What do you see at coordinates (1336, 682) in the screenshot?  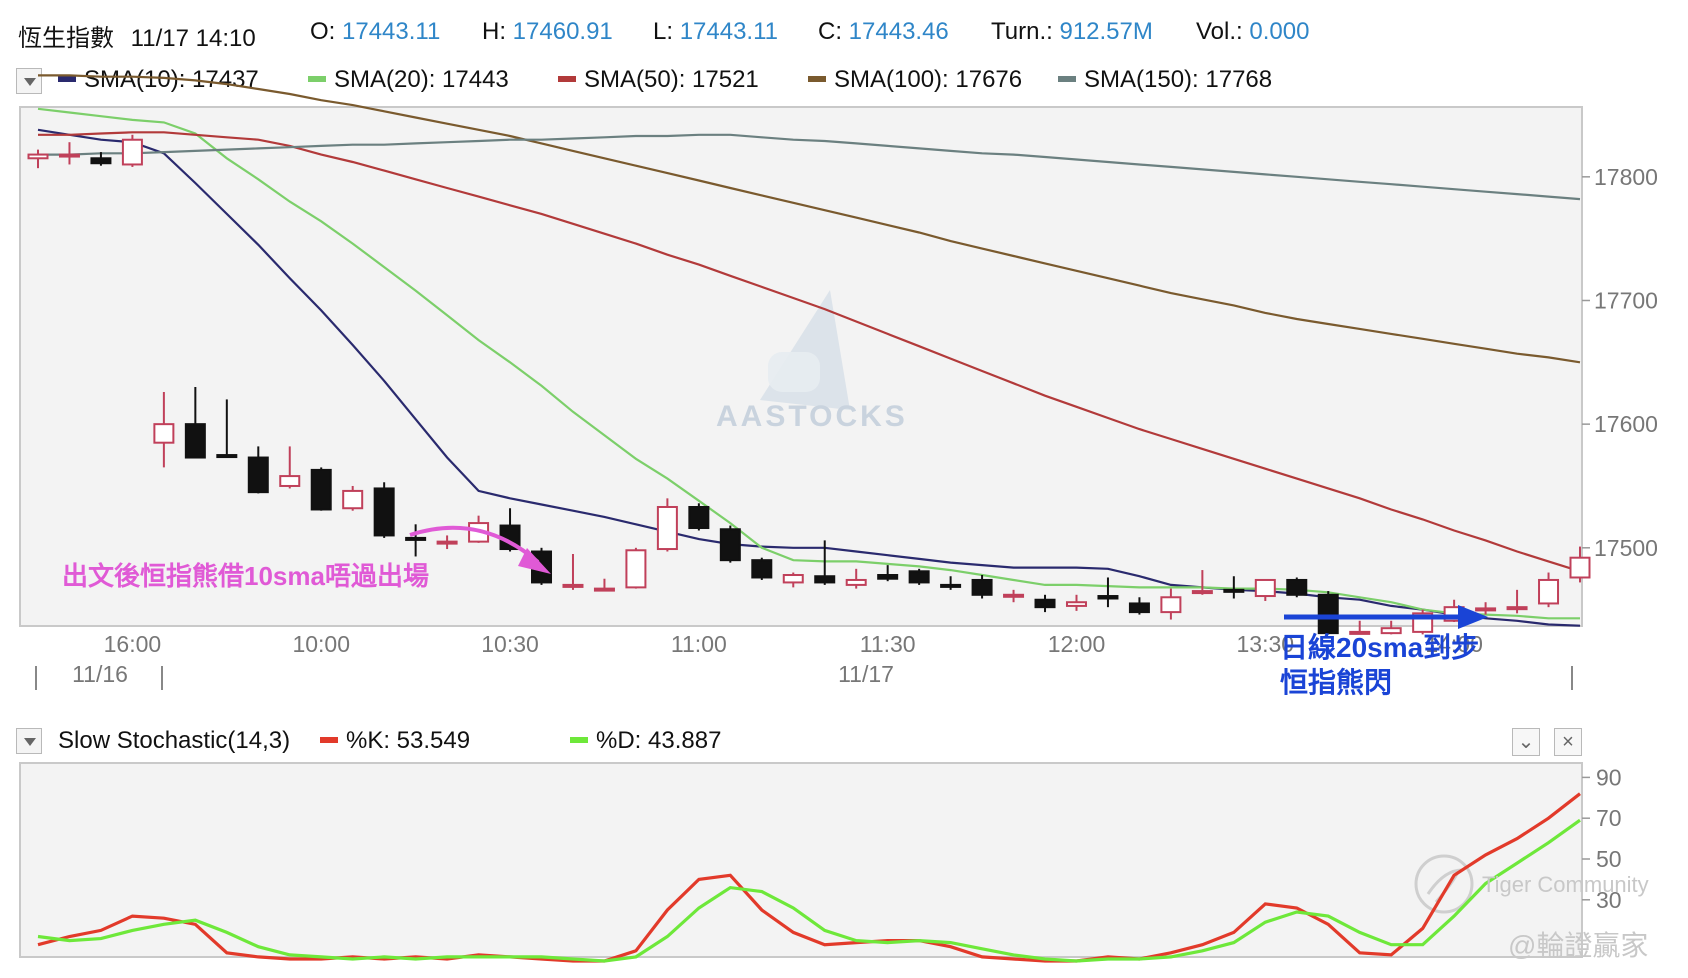 I see `annotation-blue-line2: 恒指熊閃` at bounding box center [1336, 682].